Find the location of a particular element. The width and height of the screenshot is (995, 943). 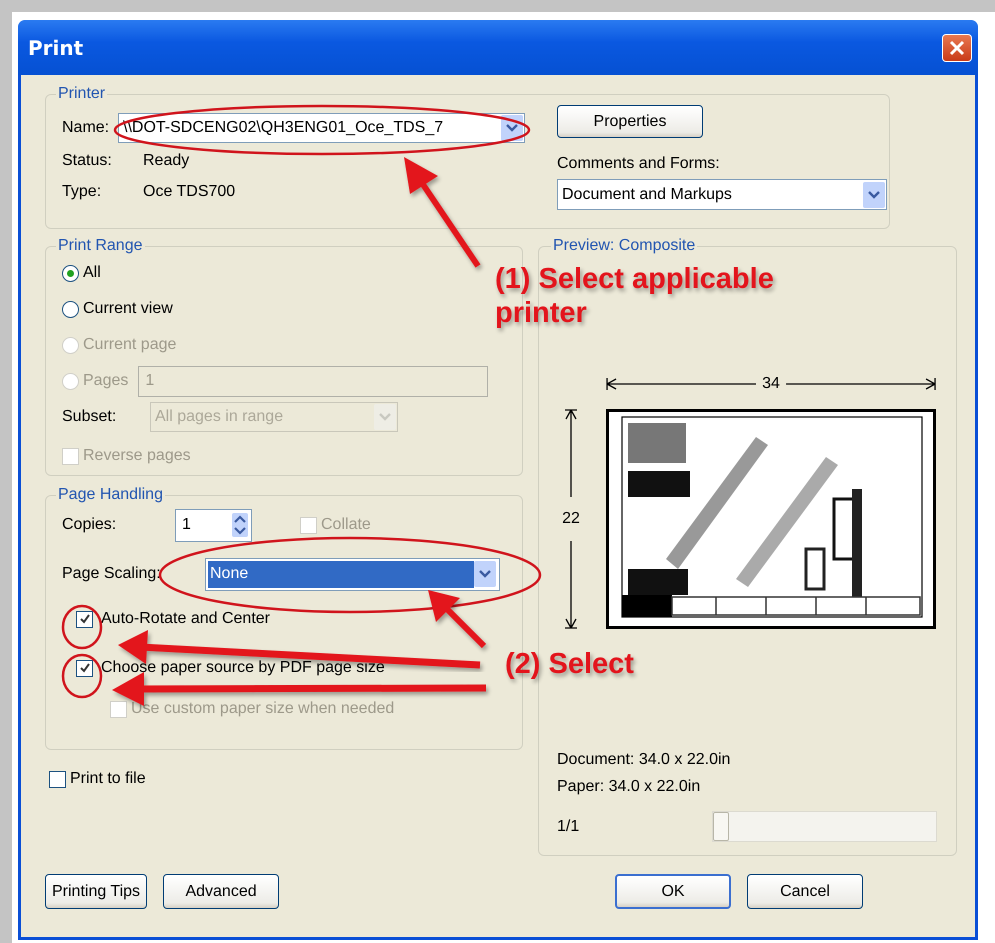

dialog-button: OK is located at coordinates (673, 891).